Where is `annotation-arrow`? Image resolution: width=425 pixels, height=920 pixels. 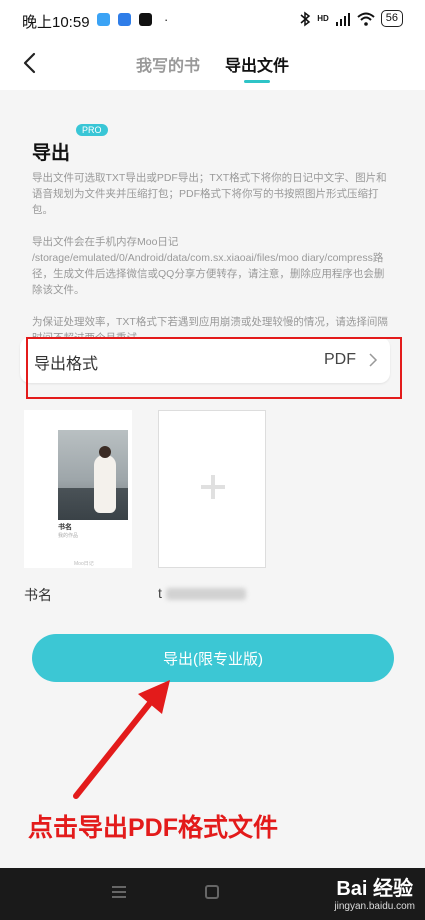
annotation-arrow is located at coordinates (121, 739).